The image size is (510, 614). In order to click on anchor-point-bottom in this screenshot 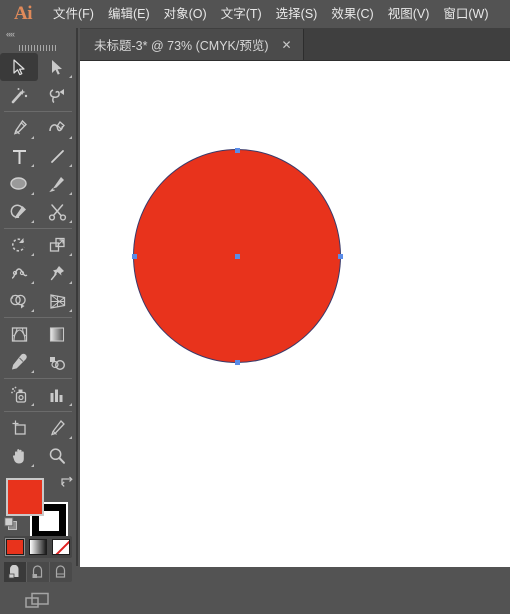, I will do `click(237, 362)`.